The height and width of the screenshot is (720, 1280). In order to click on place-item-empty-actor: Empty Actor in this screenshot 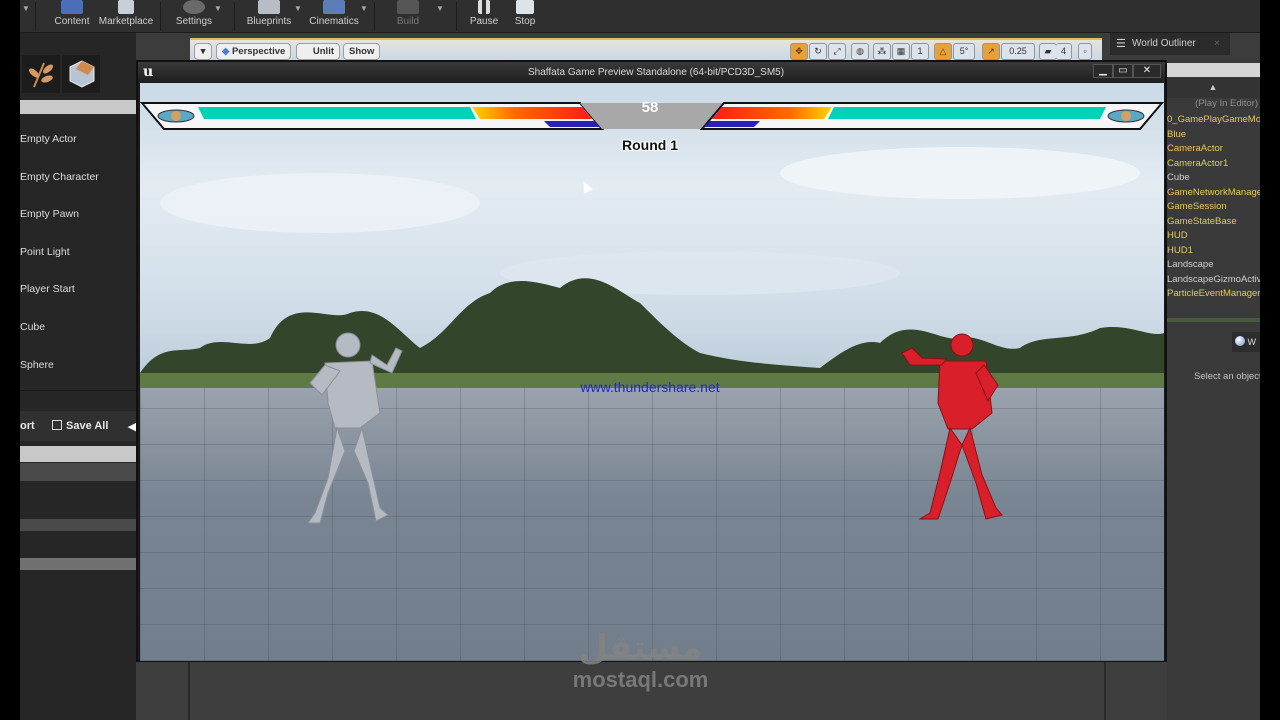, I will do `click(78, 140)`.